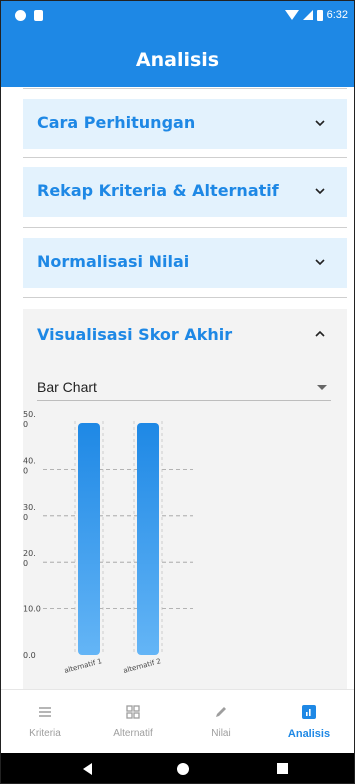 The image size is (355, 784). What do you see at coordinates (38, 15) in the screenshot?
I see `sd-card-icon` at bounding box center [38, 15].